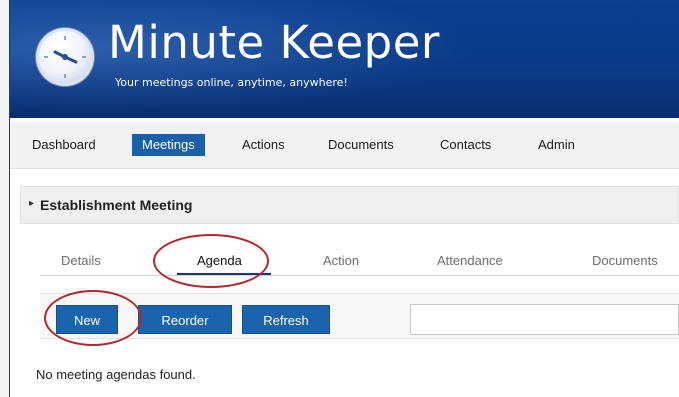 This screenshot has width=679, height=397. I want to click on refresh-button: Refresh, so click(286, 319).